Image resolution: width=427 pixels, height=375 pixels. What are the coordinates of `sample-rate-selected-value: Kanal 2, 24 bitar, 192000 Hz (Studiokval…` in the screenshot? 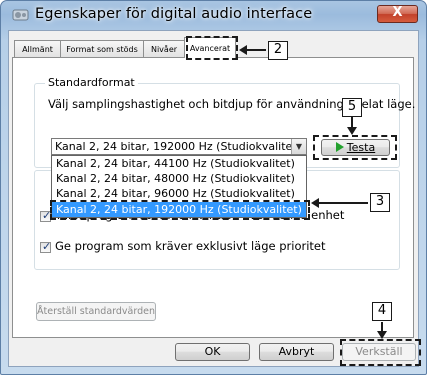 It's located at (178, 146).